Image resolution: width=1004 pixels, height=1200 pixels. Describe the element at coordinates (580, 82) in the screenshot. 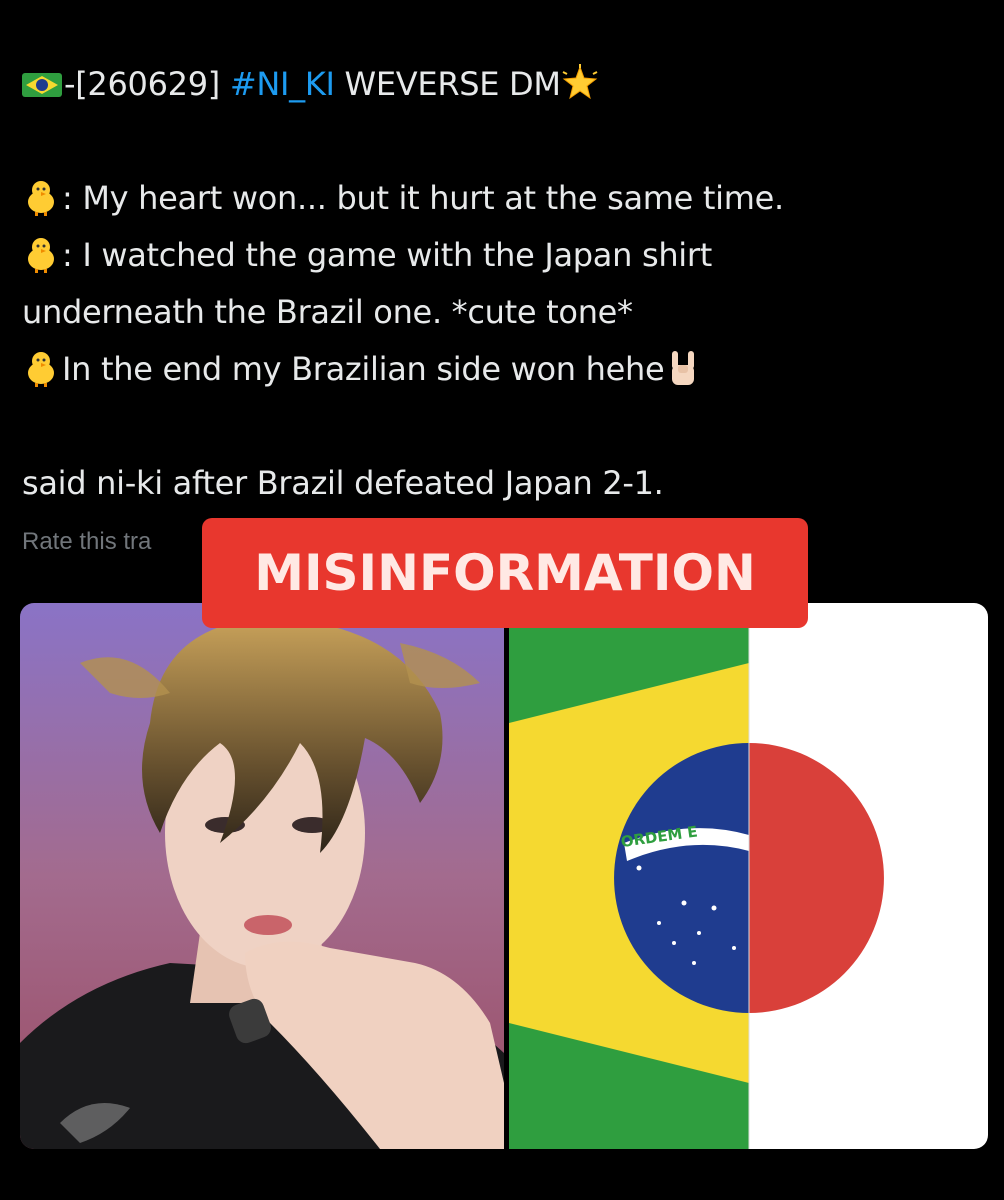

I see `glowing-star-icon` at that location.